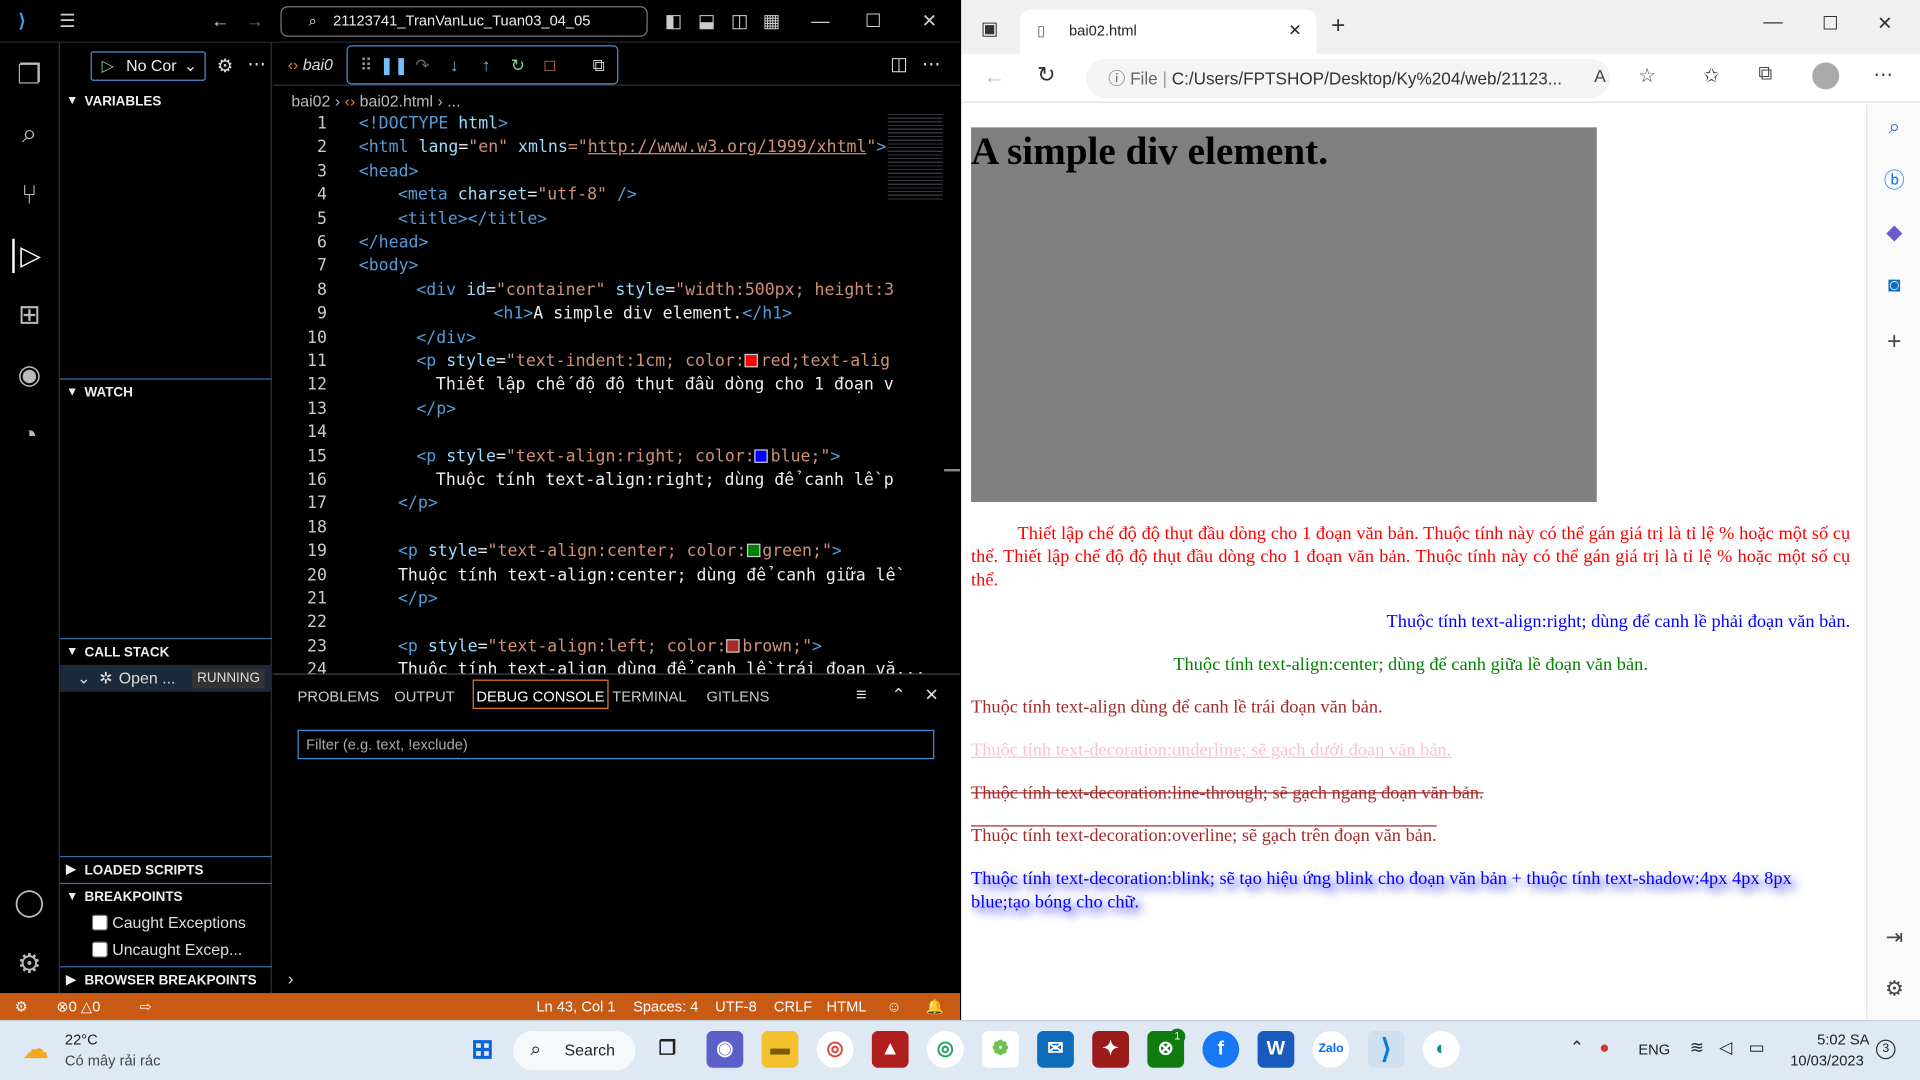 This screenshot has width=1920, height=1080. What do you see at coordinates (738, 701) in the screenshot?
I see `tab-gitlens: GITLENS` at bounding box center [738, 701].